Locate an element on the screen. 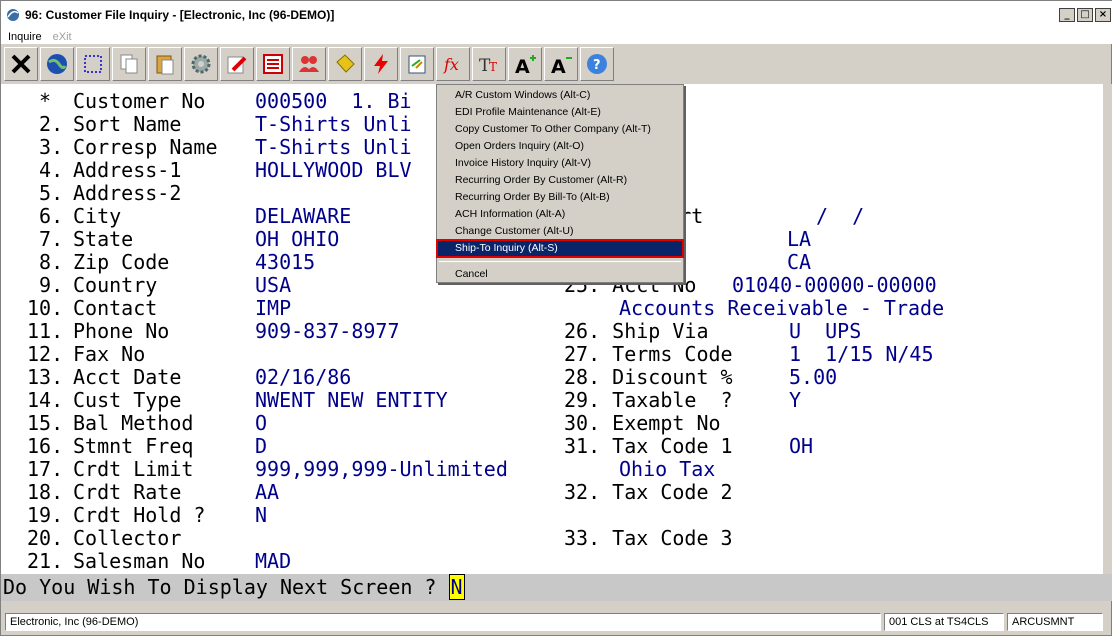 This screenshot has width=1112, height=636. calculator-icon is located at coordinates (417, 64).